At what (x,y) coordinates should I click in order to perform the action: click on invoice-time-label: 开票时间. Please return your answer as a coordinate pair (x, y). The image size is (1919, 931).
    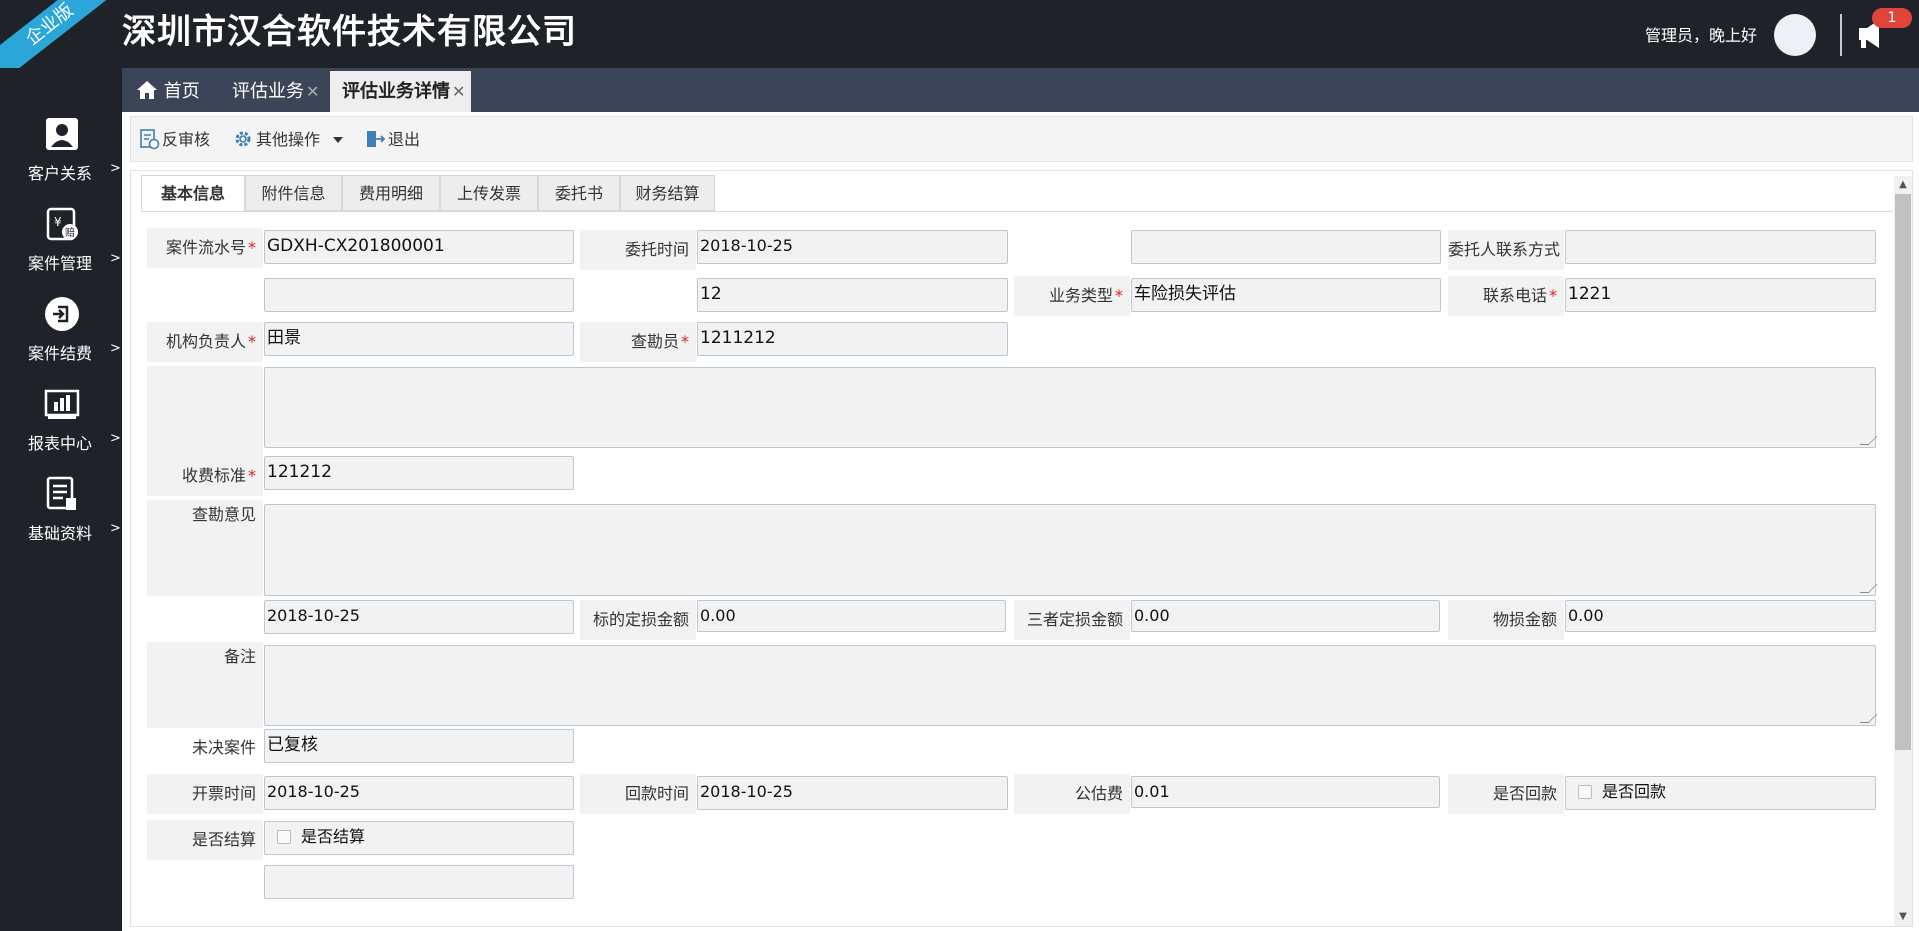
    Looking at the image, I should click on (205, 794).